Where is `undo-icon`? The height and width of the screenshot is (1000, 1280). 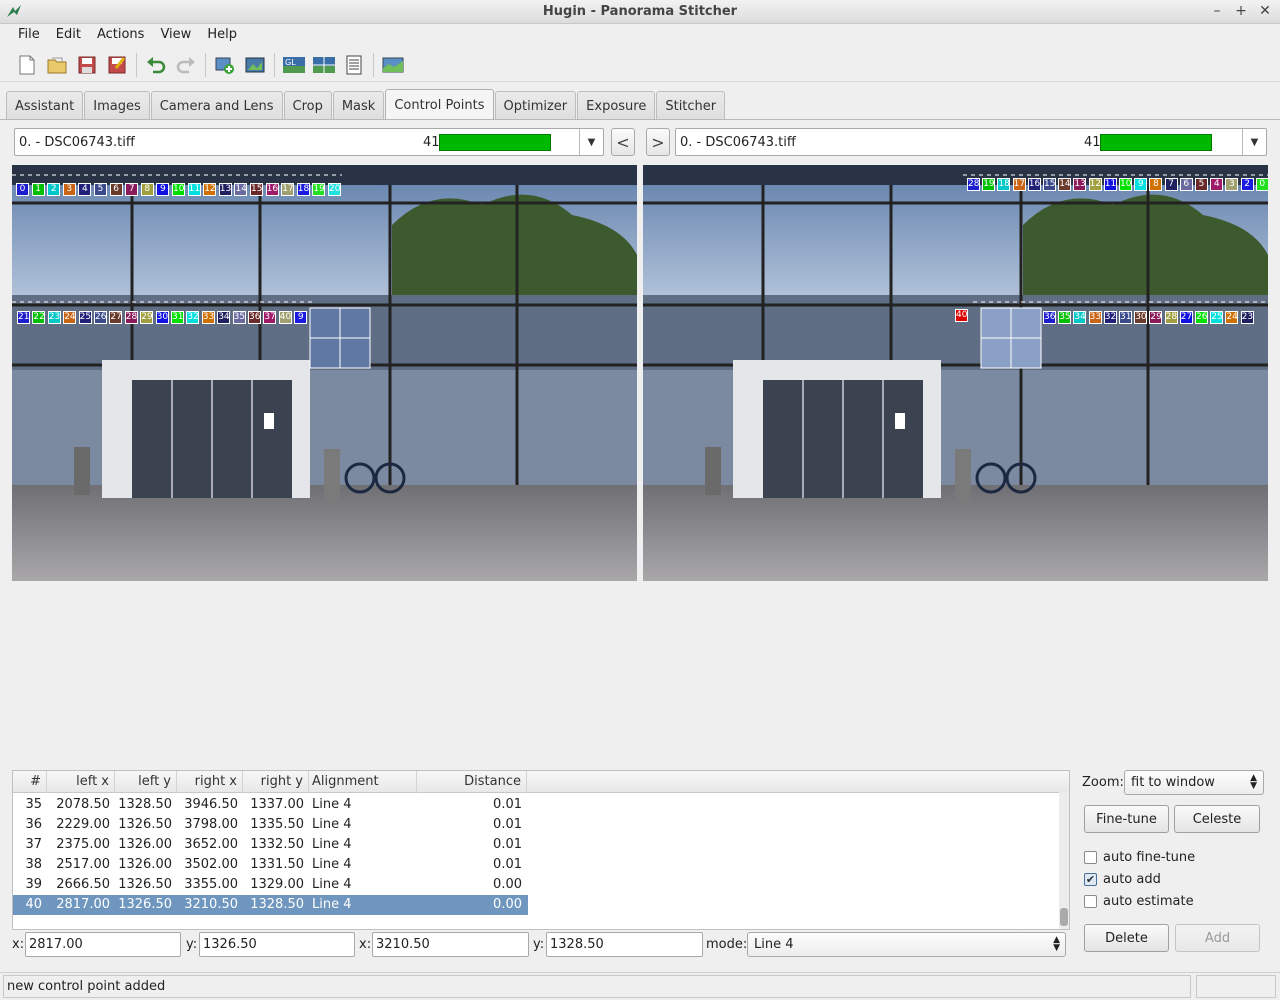
undo-icon is located at coordinates (156, 65).